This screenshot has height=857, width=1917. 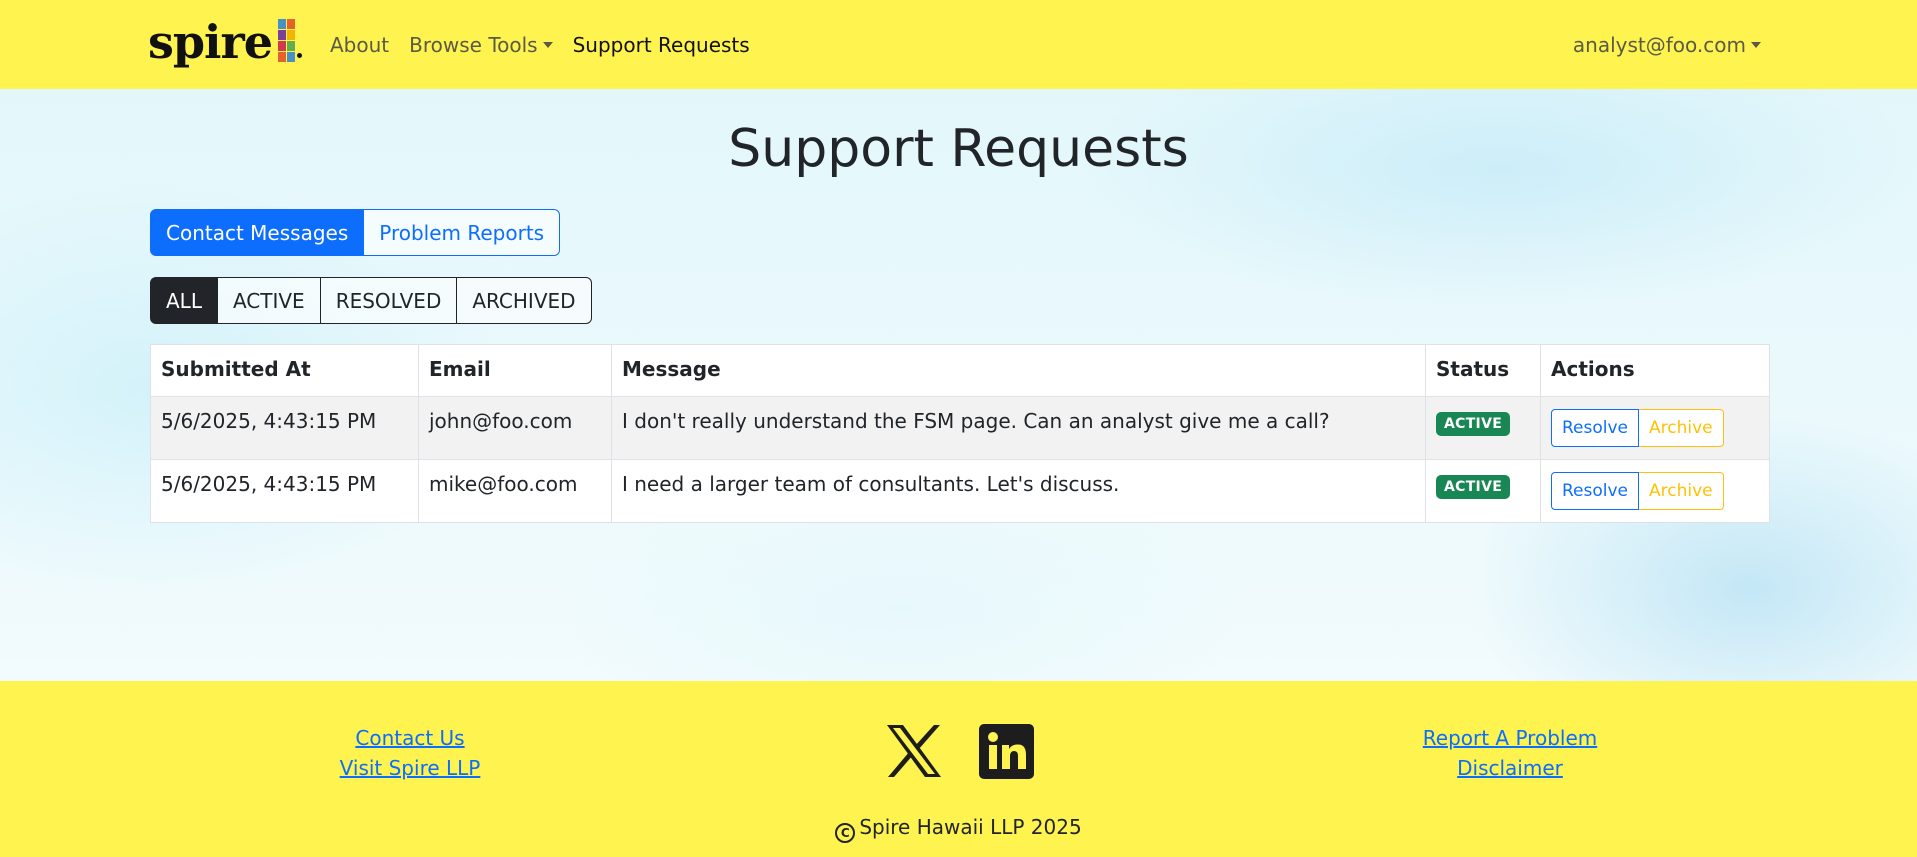 What do you see at coordinates (1655, 370) in the screenshot?
I see `header-actions: Actions` at bounding box center [1655, 370].